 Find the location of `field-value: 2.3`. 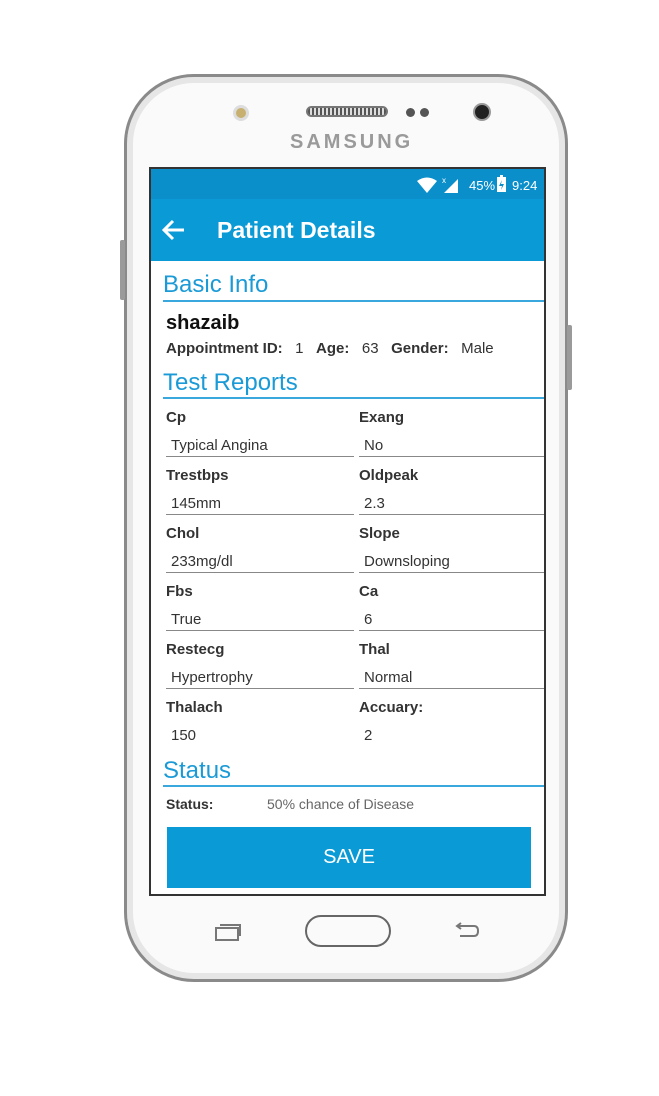

field-value: 2.3 is located at coordinates (374, 503).